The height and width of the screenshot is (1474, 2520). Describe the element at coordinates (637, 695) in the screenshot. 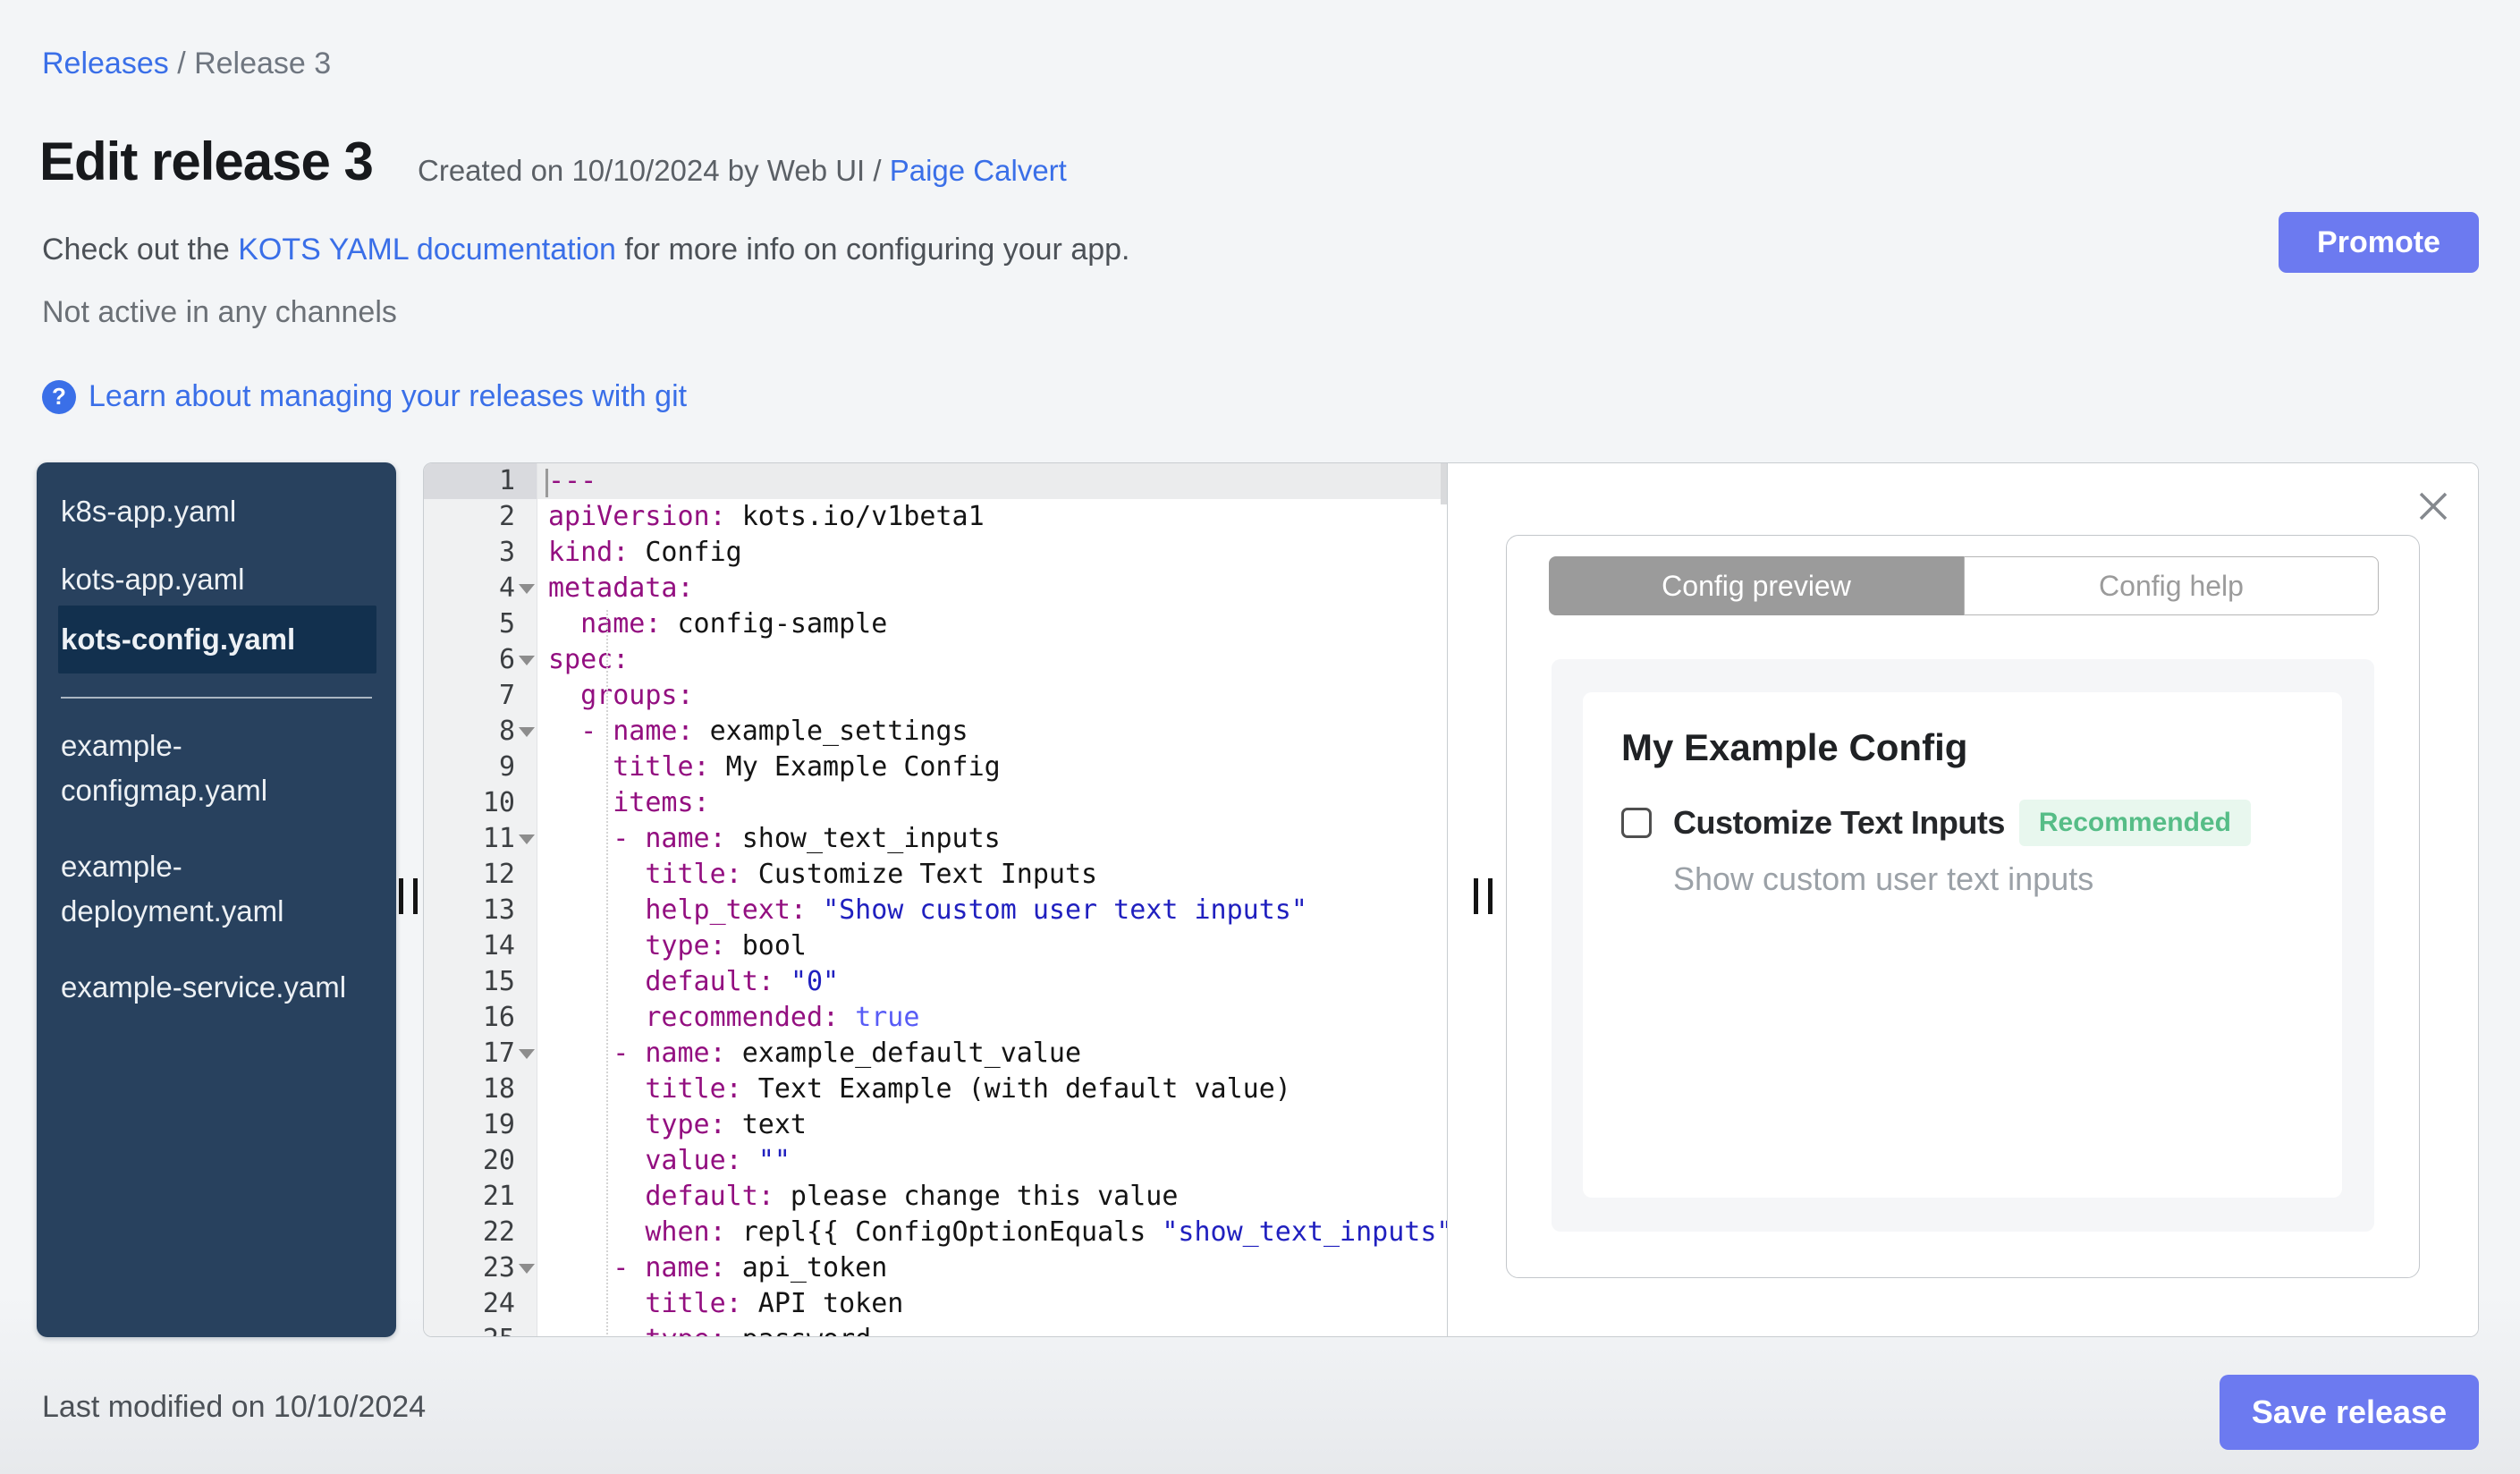

I see `code-text: groups:` at that location.